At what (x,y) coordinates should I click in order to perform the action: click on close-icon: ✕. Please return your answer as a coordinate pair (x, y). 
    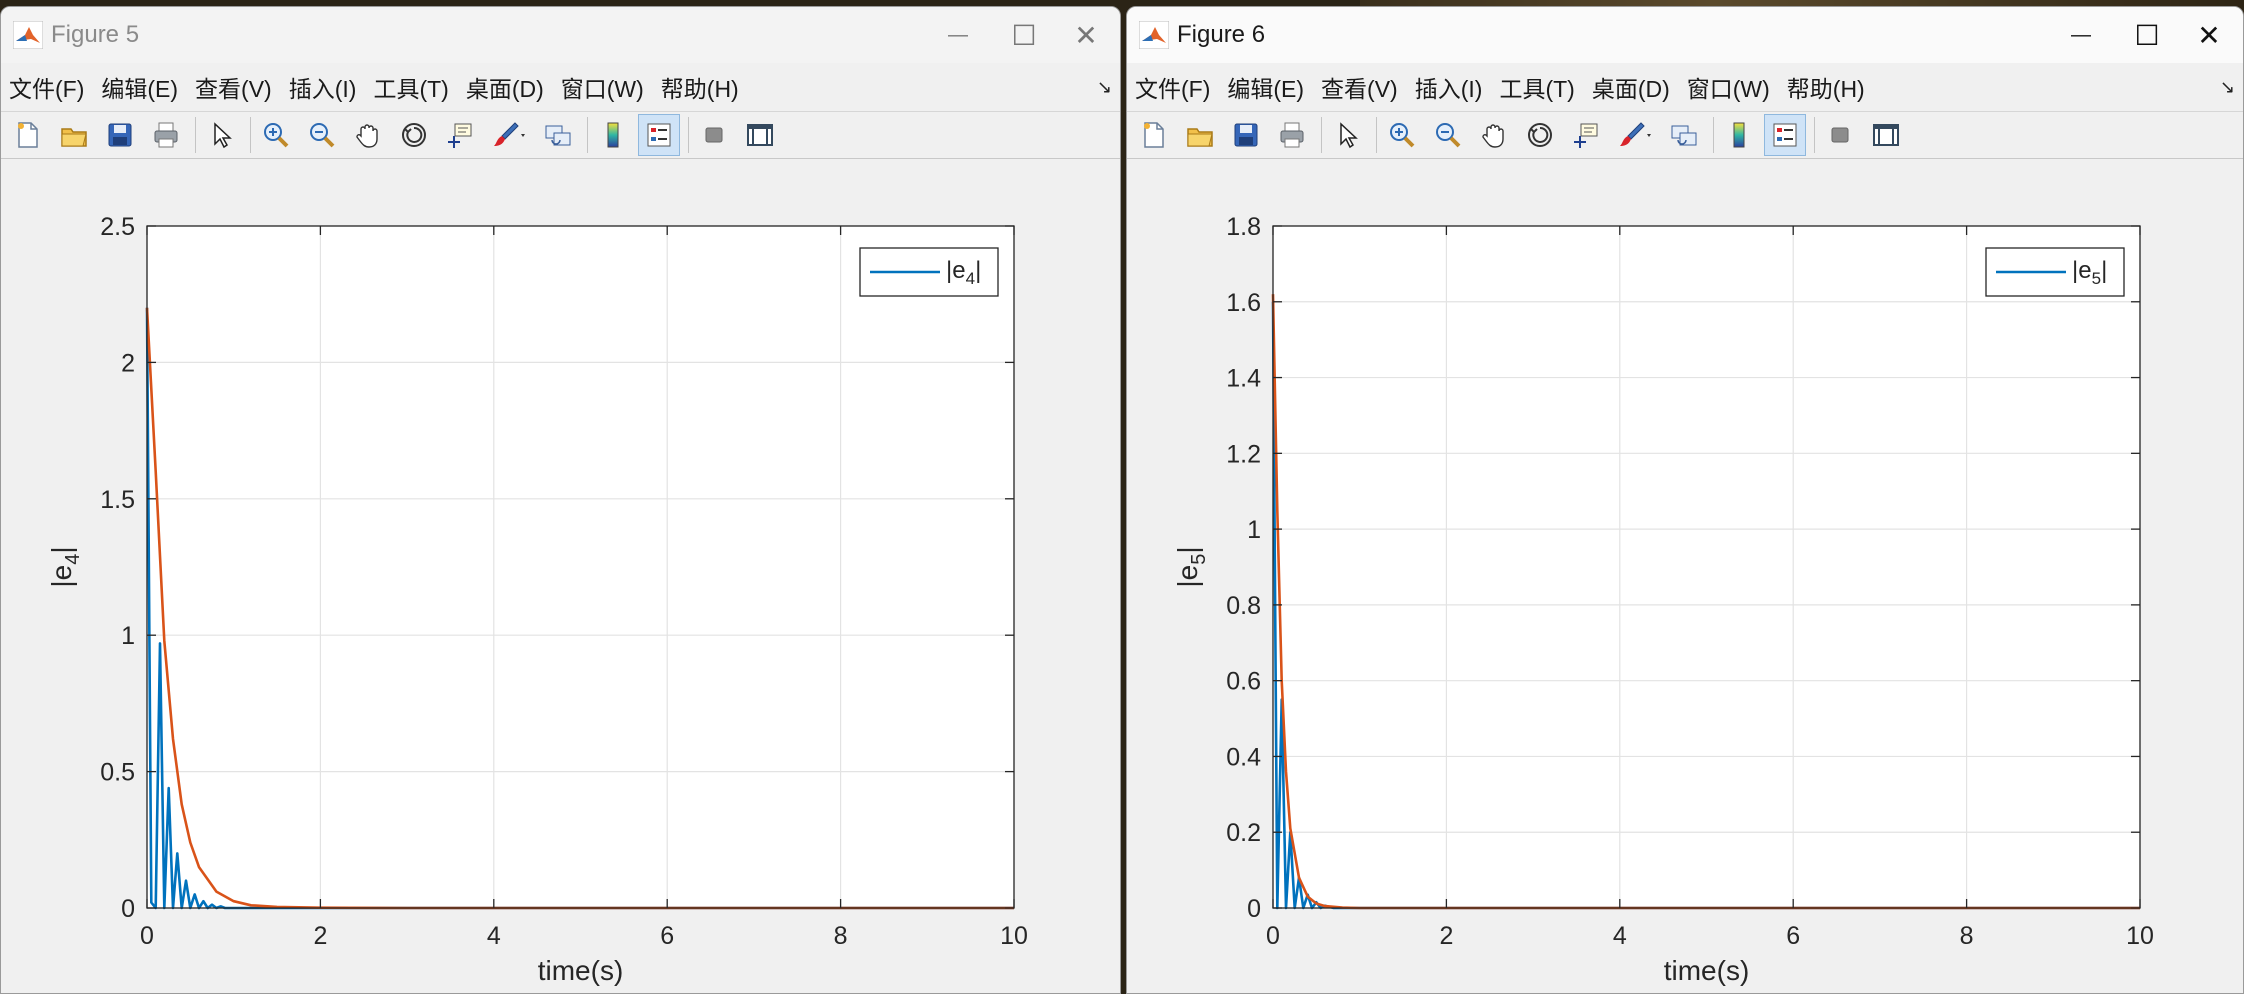
    Looking at the image, I should click on (1086, 35).